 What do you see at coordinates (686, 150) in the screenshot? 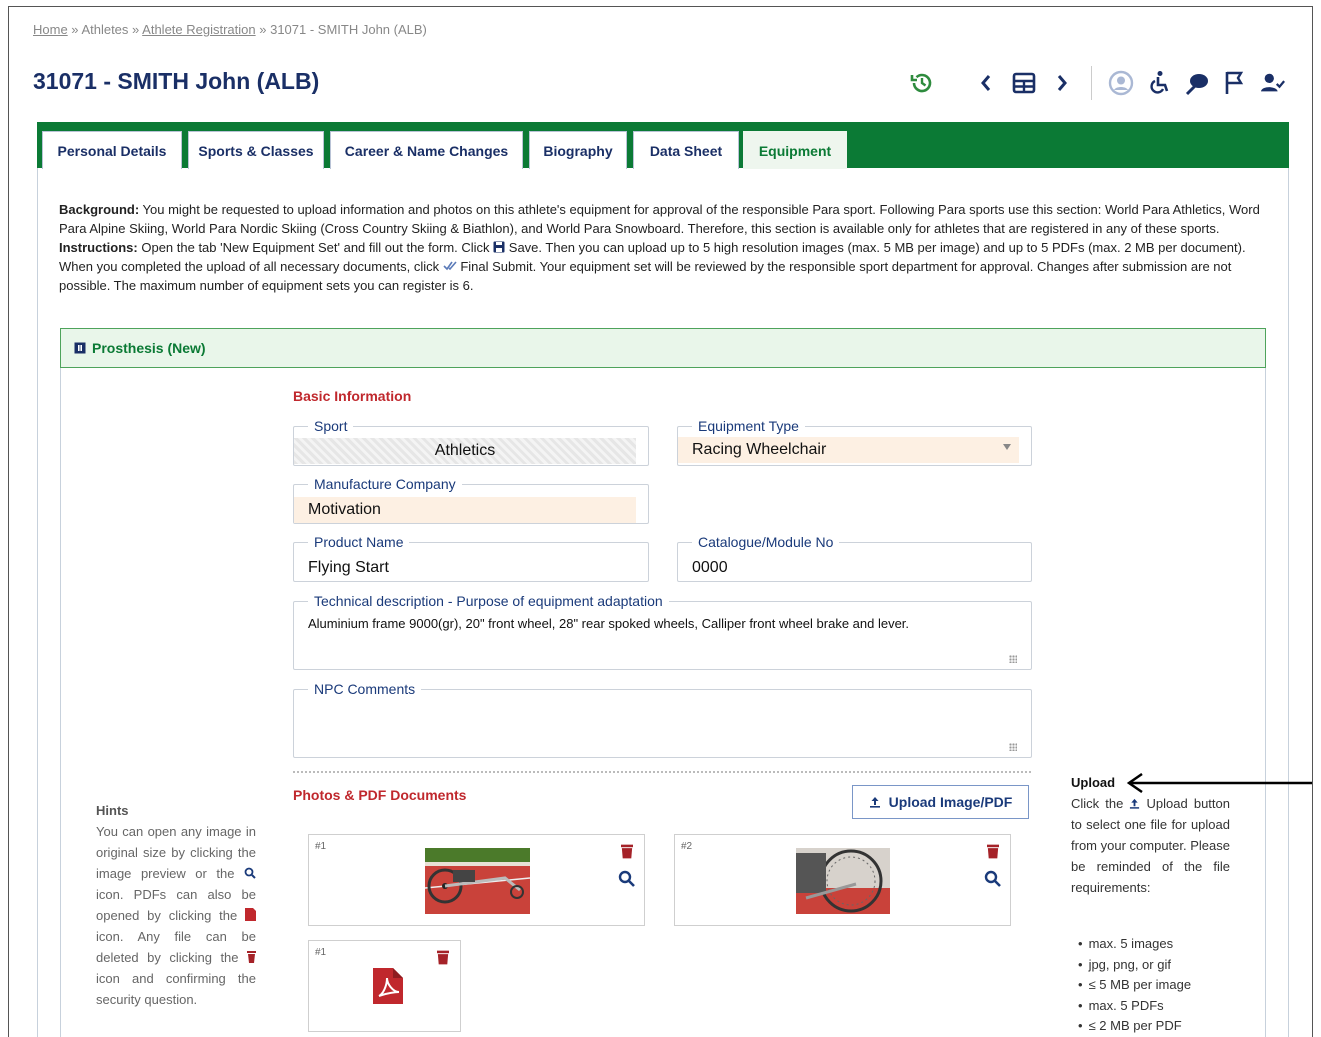
I see `tab-data-sheet: Data Sheet` at bounding box center [686, 150].